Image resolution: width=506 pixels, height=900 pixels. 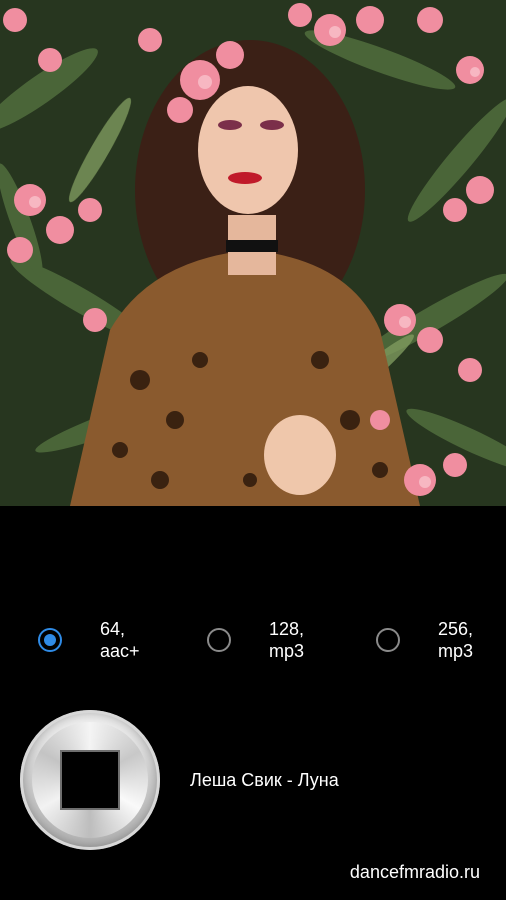 I want to click on stop-icon, so click(x=90, y=780).